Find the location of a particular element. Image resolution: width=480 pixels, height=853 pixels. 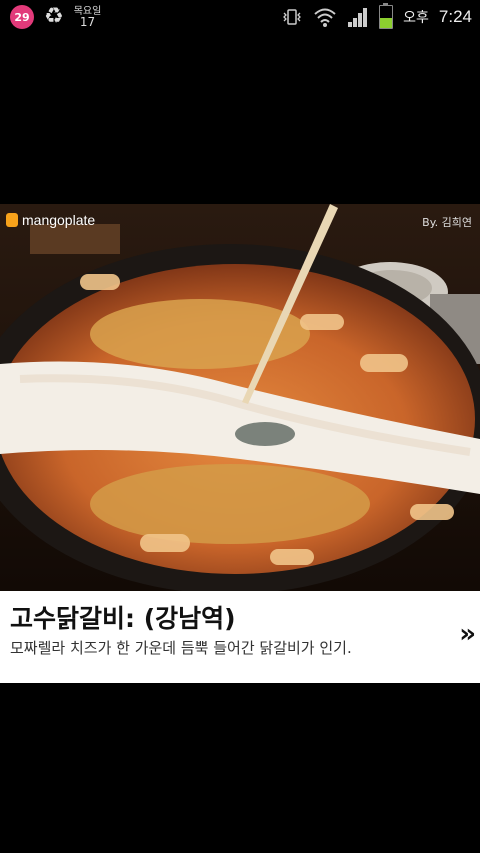

battery-icon is located at coordinates (386, 16).